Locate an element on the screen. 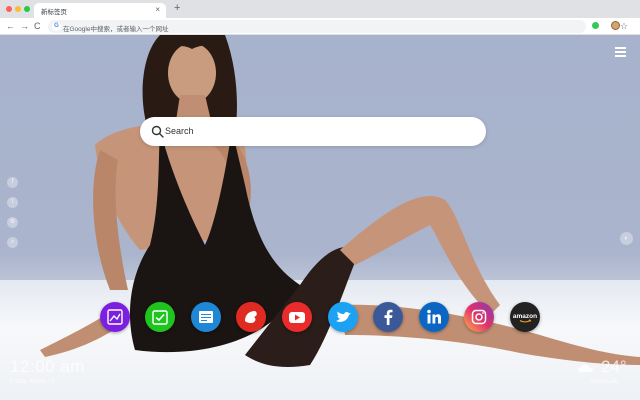  google-icon: G is located at coordinates (56, 26).